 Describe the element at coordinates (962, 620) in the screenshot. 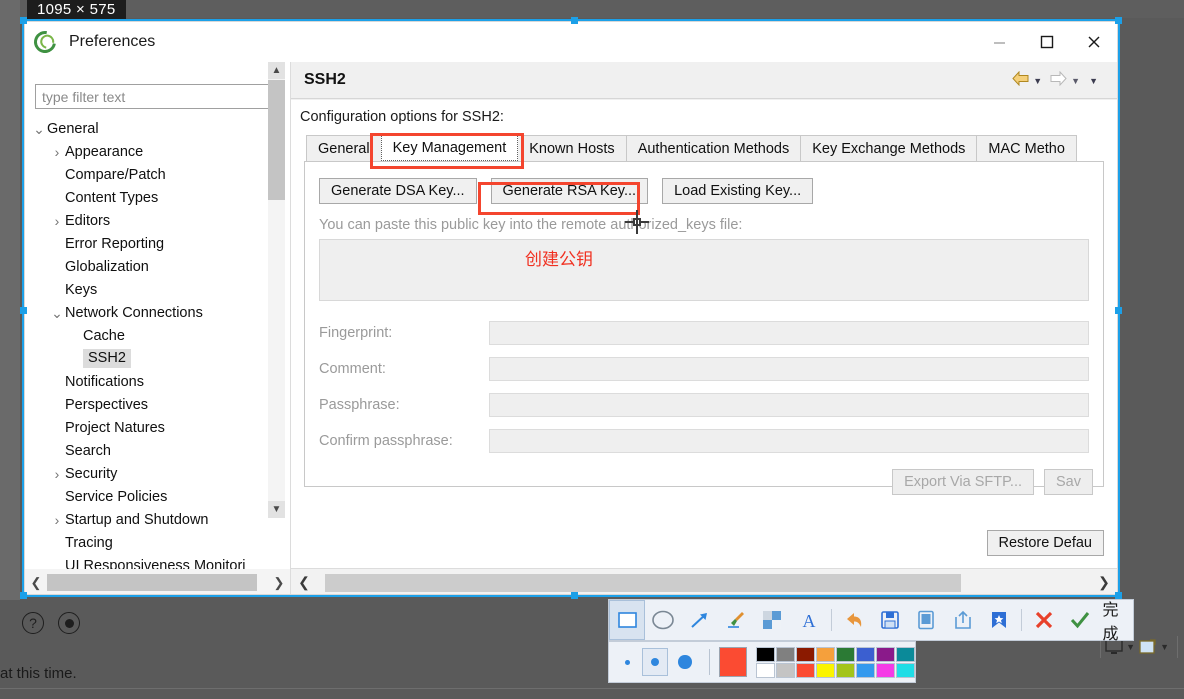

I see `share-tool` at that location.